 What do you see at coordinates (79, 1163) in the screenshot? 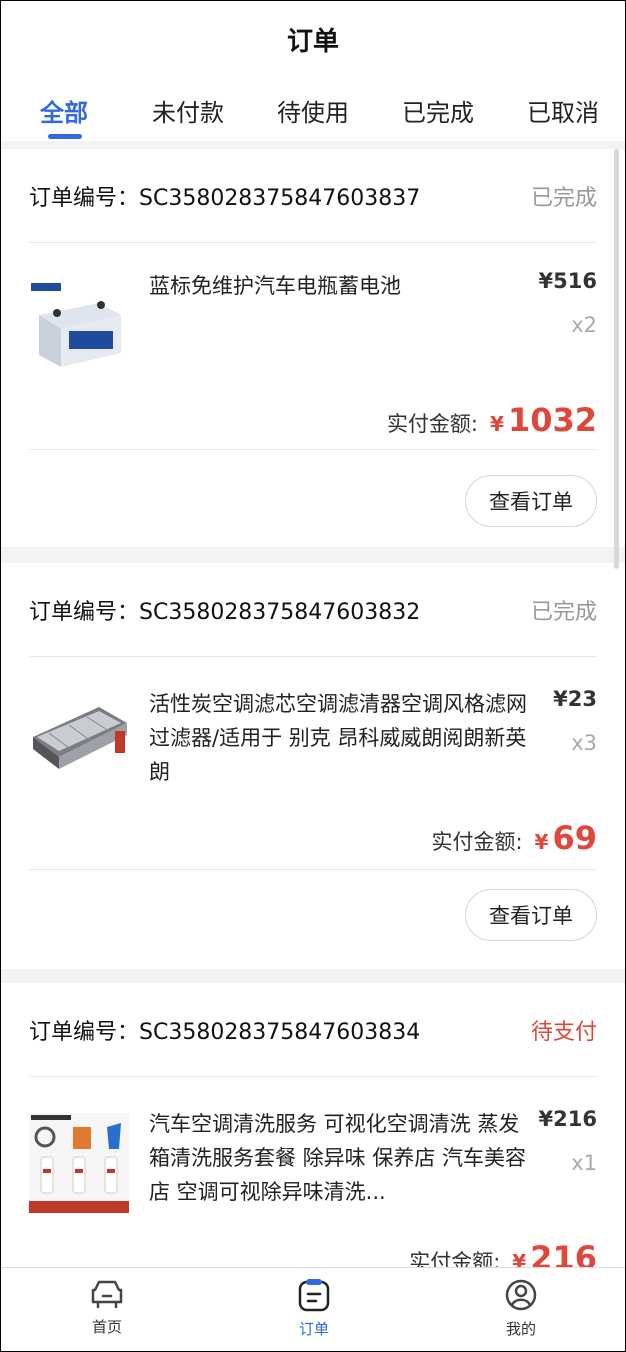
I see `ac-cleaning-image` at bounding box center [79, 1163].